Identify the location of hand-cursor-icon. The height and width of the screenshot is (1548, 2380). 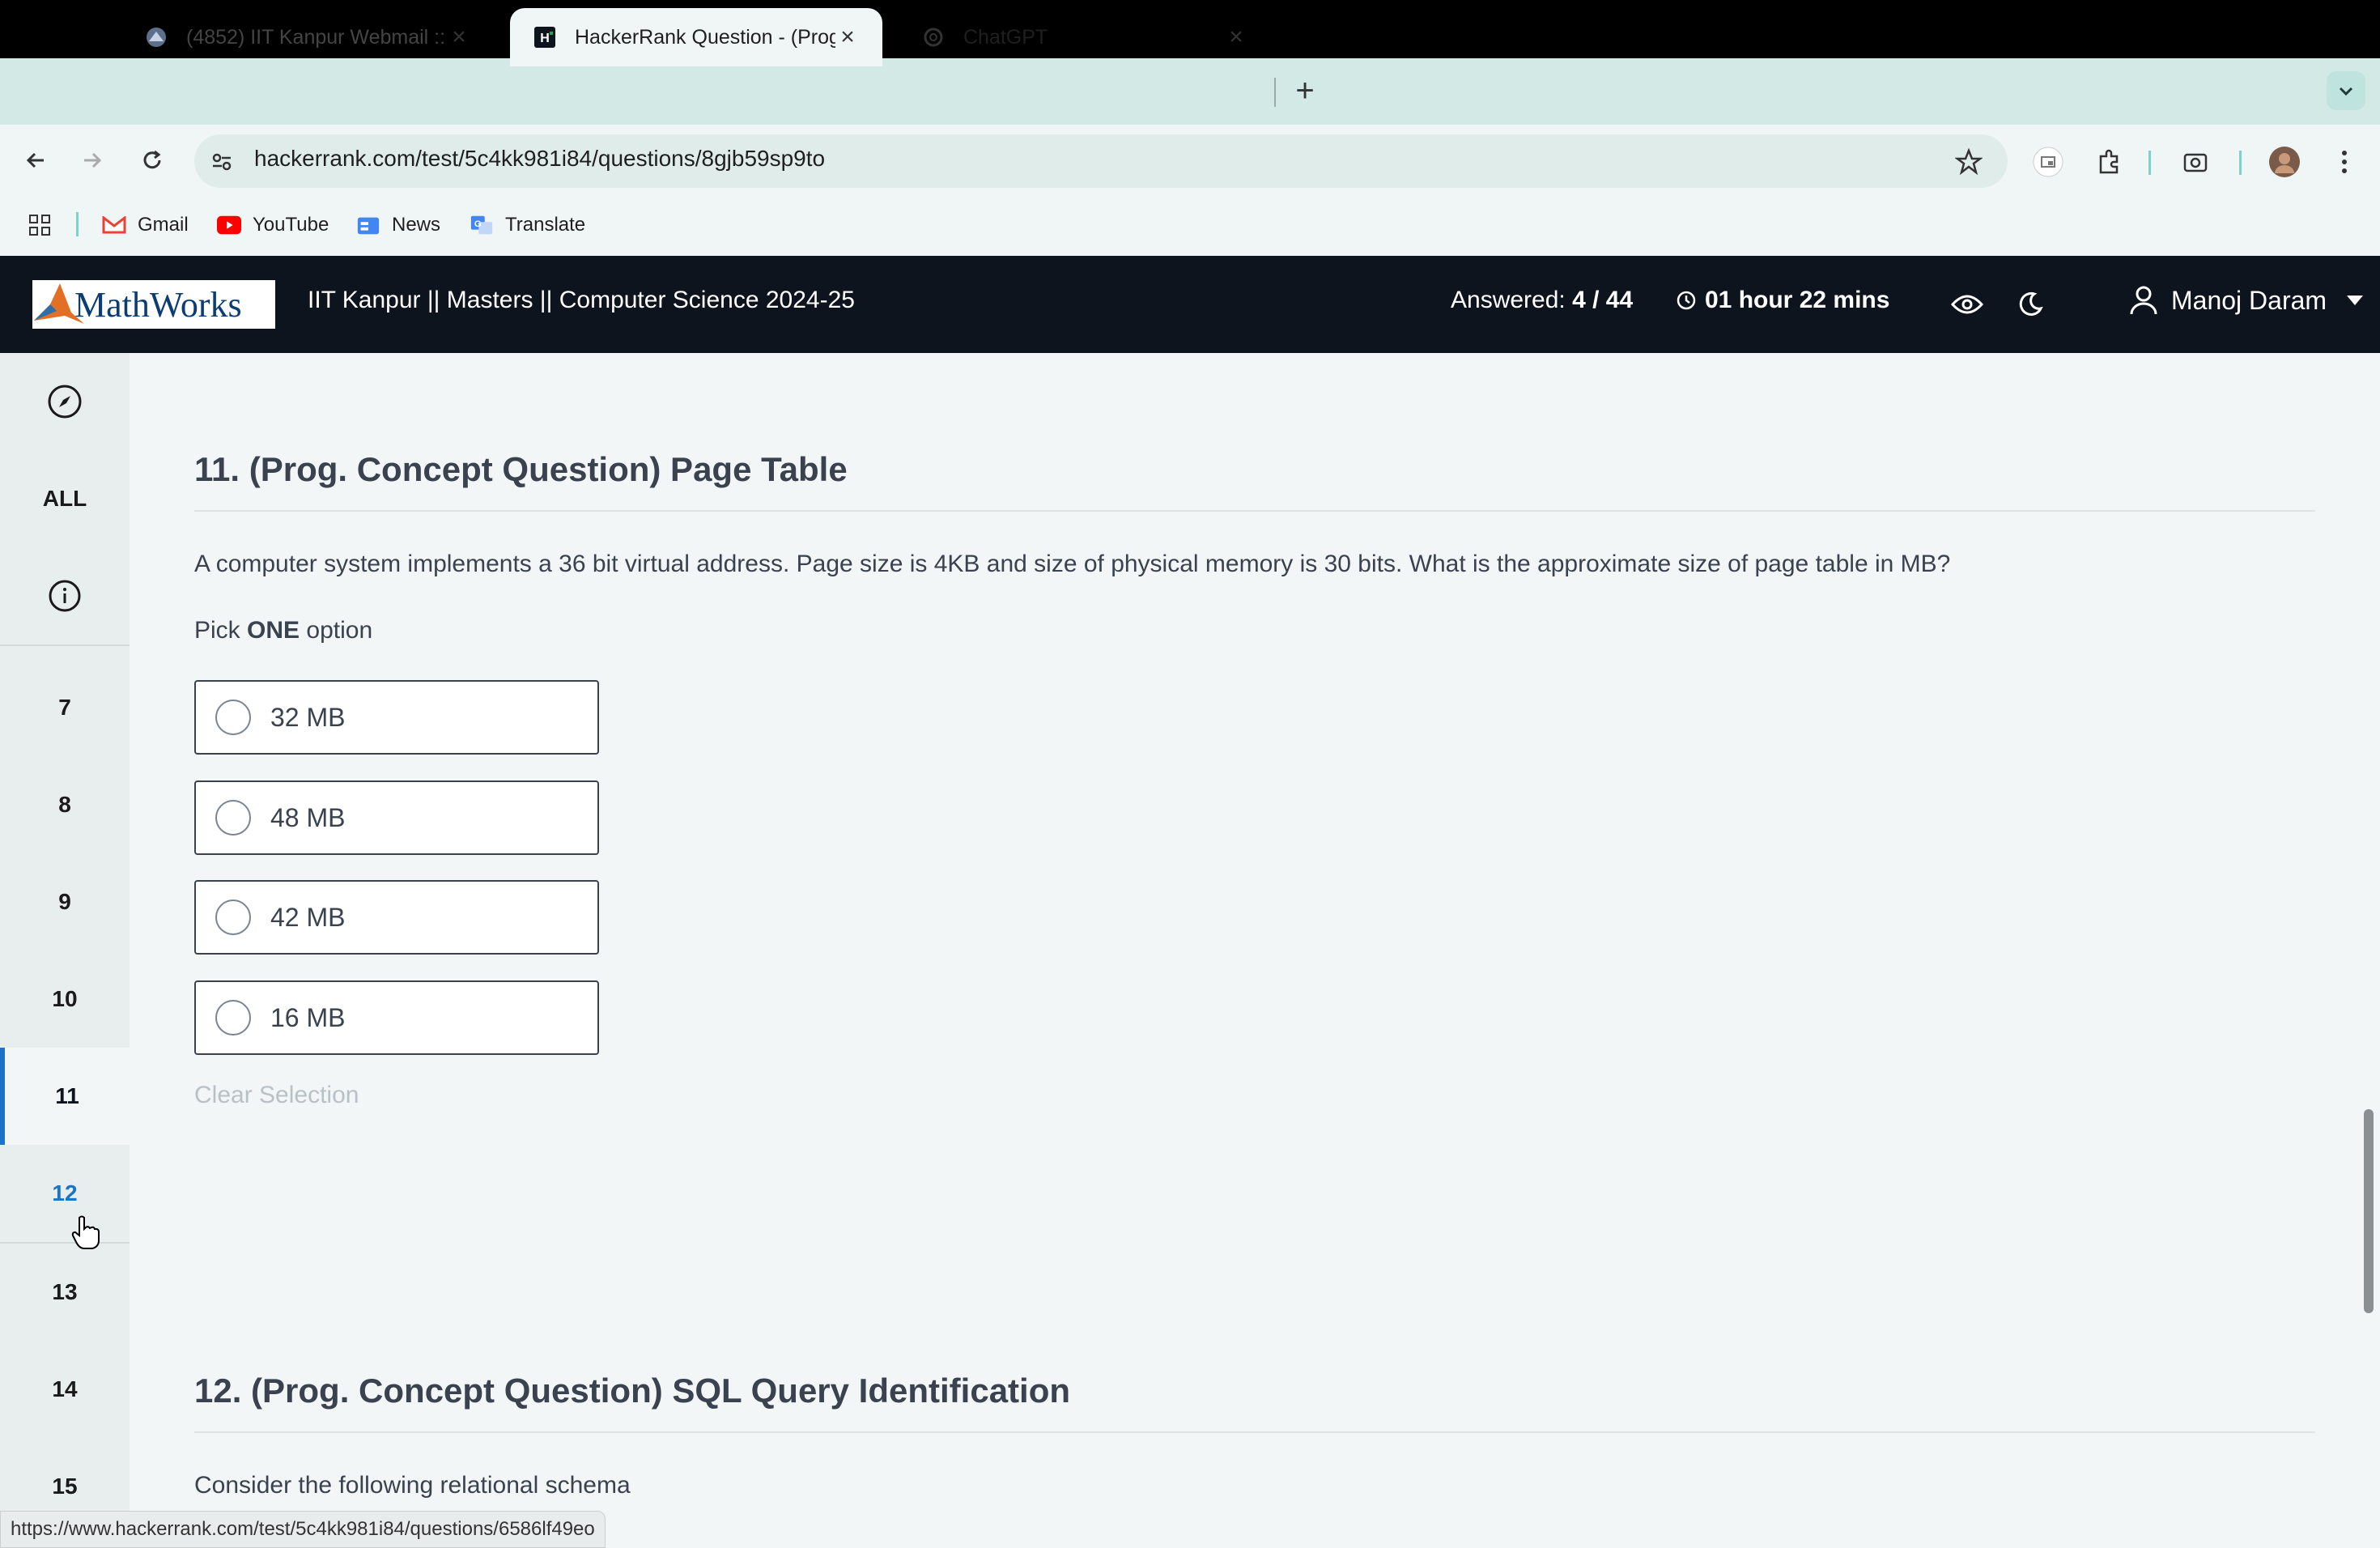
(85, 1234).